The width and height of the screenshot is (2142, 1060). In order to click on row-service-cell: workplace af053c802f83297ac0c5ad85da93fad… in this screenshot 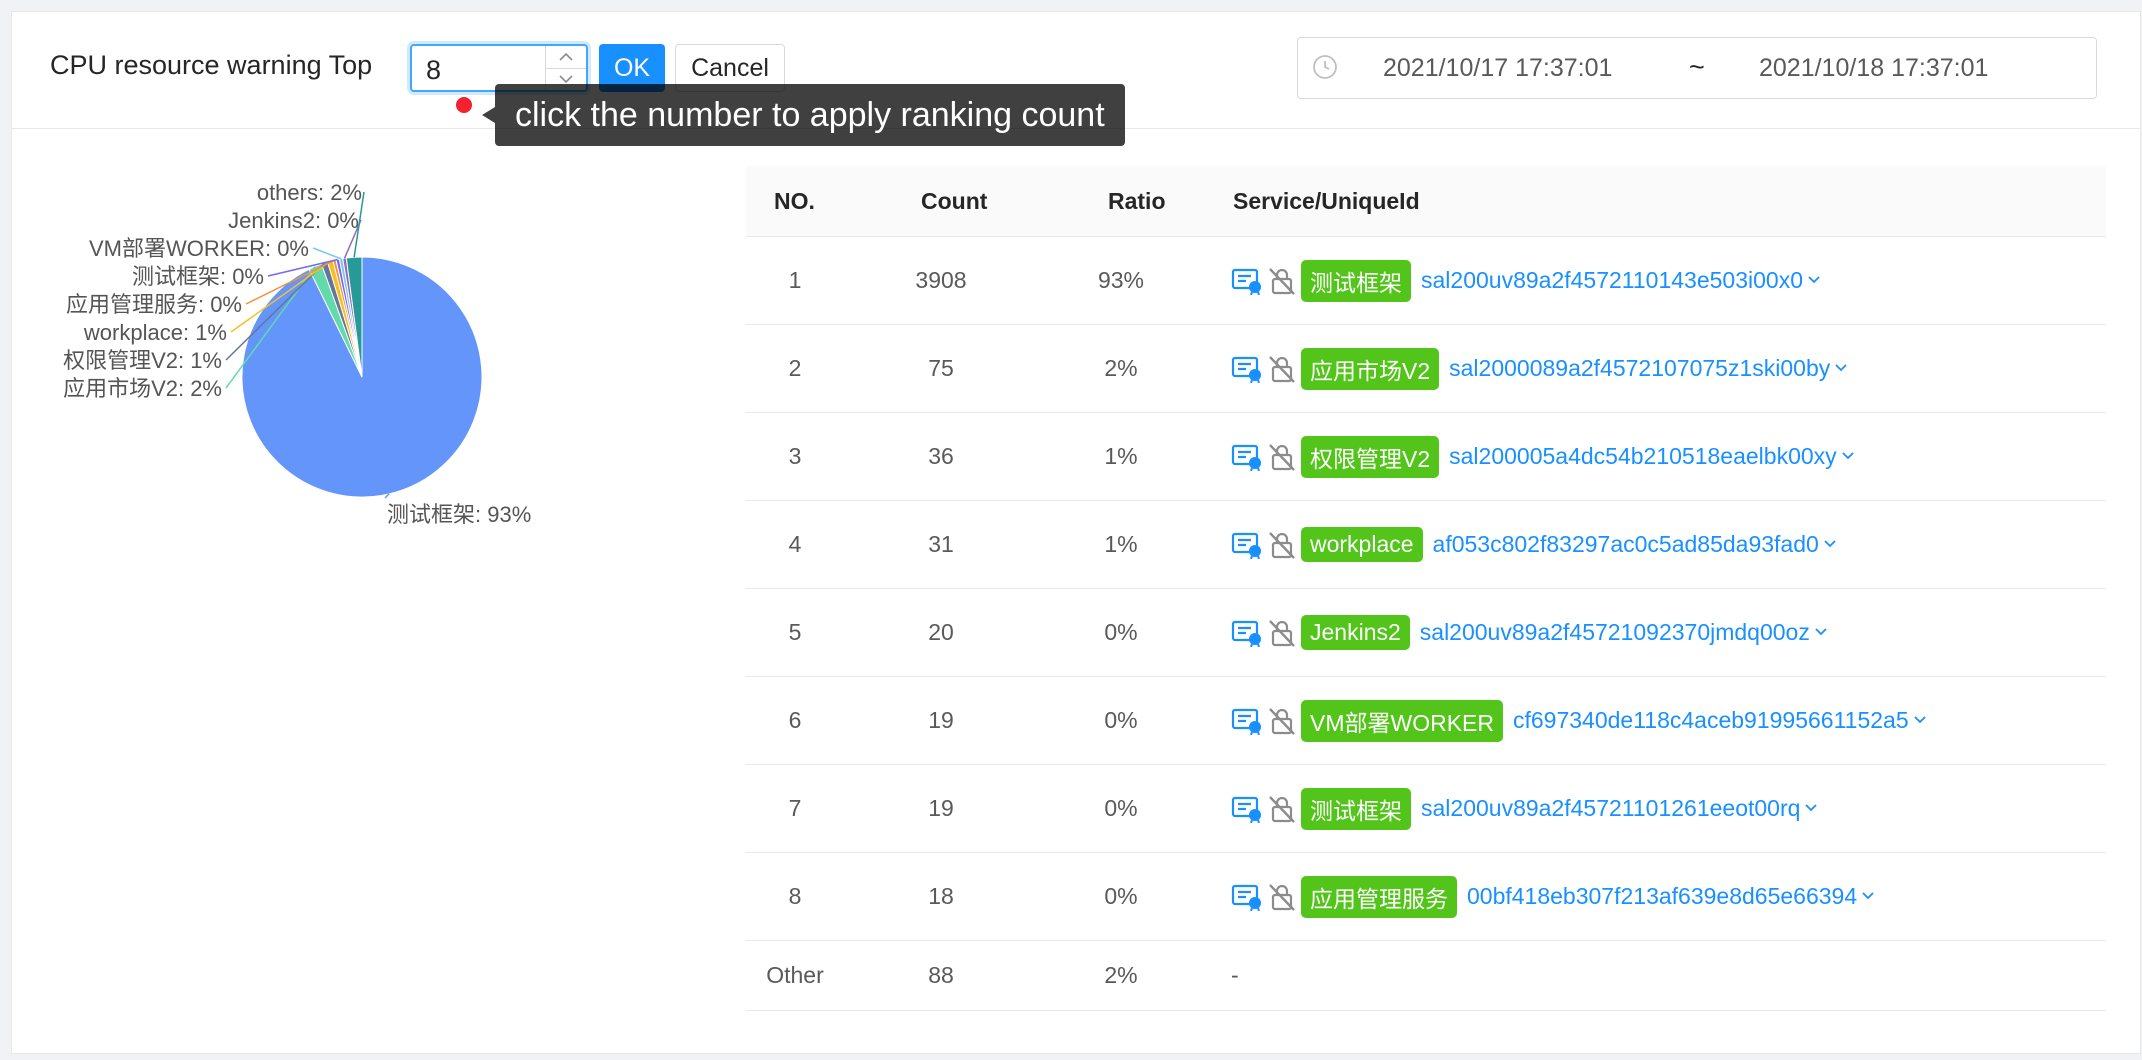, I will do `click(1534, 544)`.